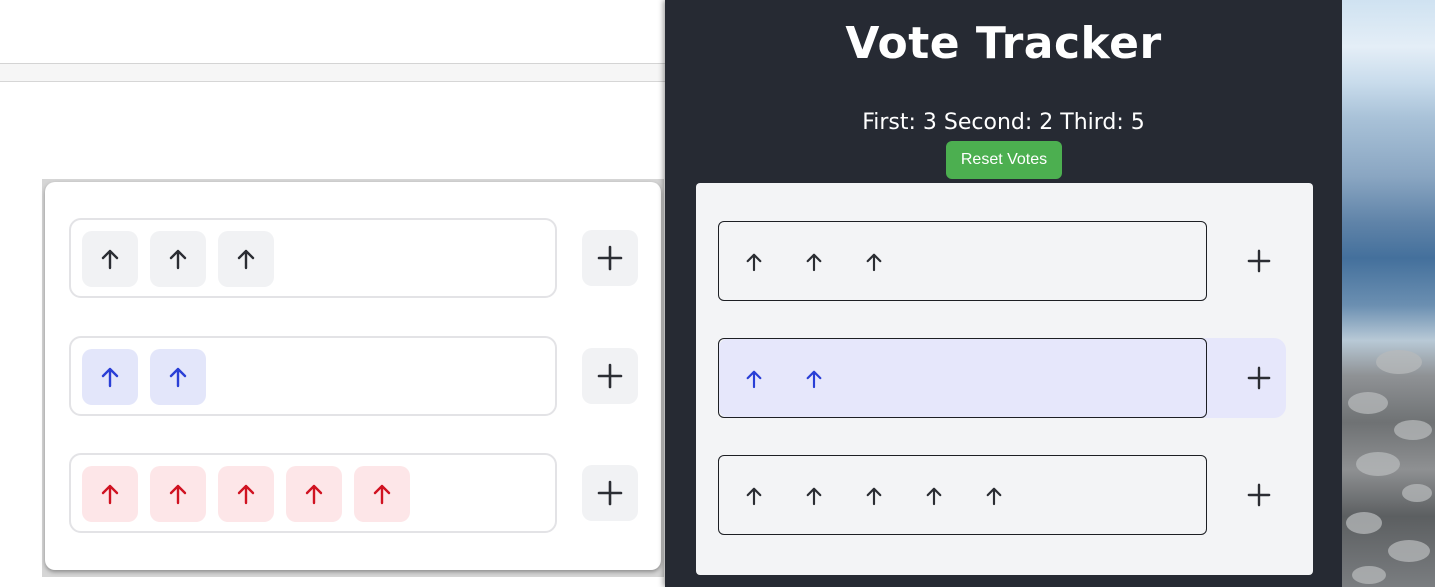 The height and width of the screenshot is (587, 1435). Describe the element at coordinates (333, 32) in the screenshot. I see `browser-toolbar` at that location.